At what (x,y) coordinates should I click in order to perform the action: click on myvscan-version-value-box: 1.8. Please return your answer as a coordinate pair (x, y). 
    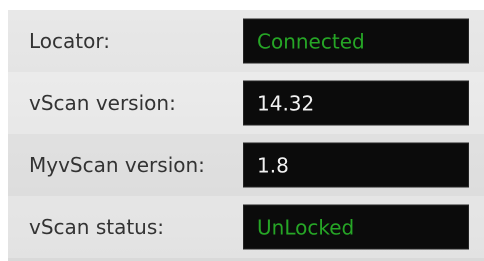
    Looking at the image, I should click on (356, 165).